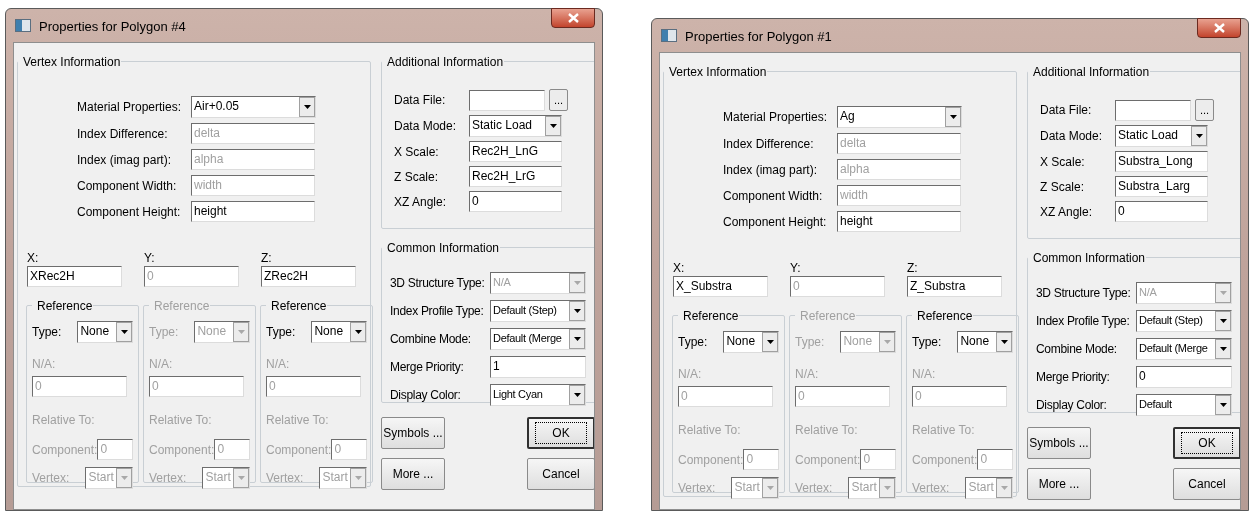 The image size is (1253, 511). What do you see at coordinates (538, 395) in the screenshot?
I see `dropdown: Light Cyan` at bounding box center [538, 395].